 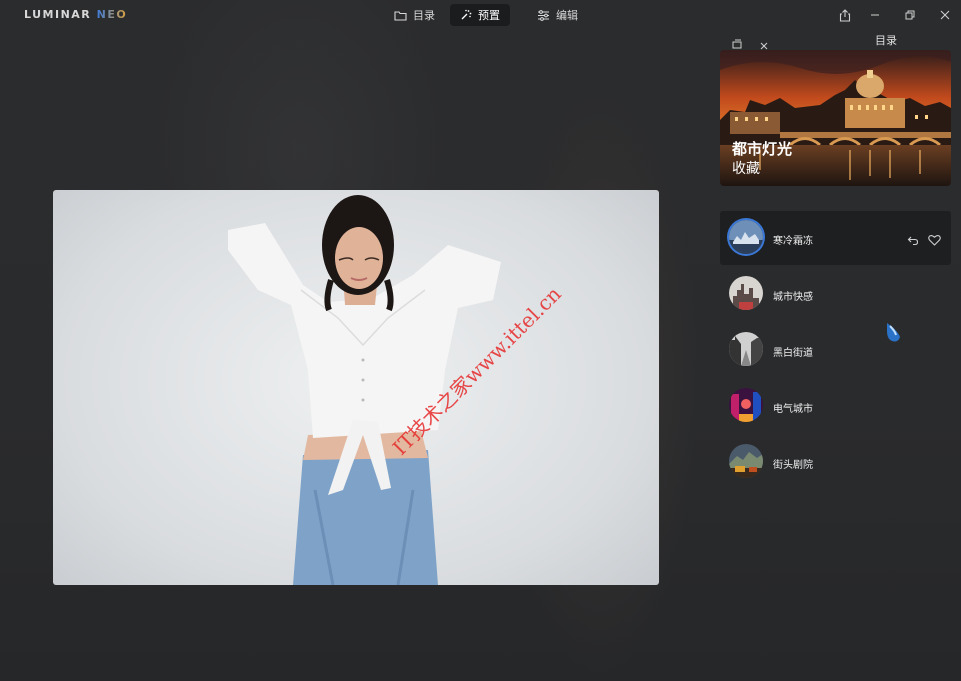 I want to click on preset-label: 城市快感, so click(x=793, y=297).